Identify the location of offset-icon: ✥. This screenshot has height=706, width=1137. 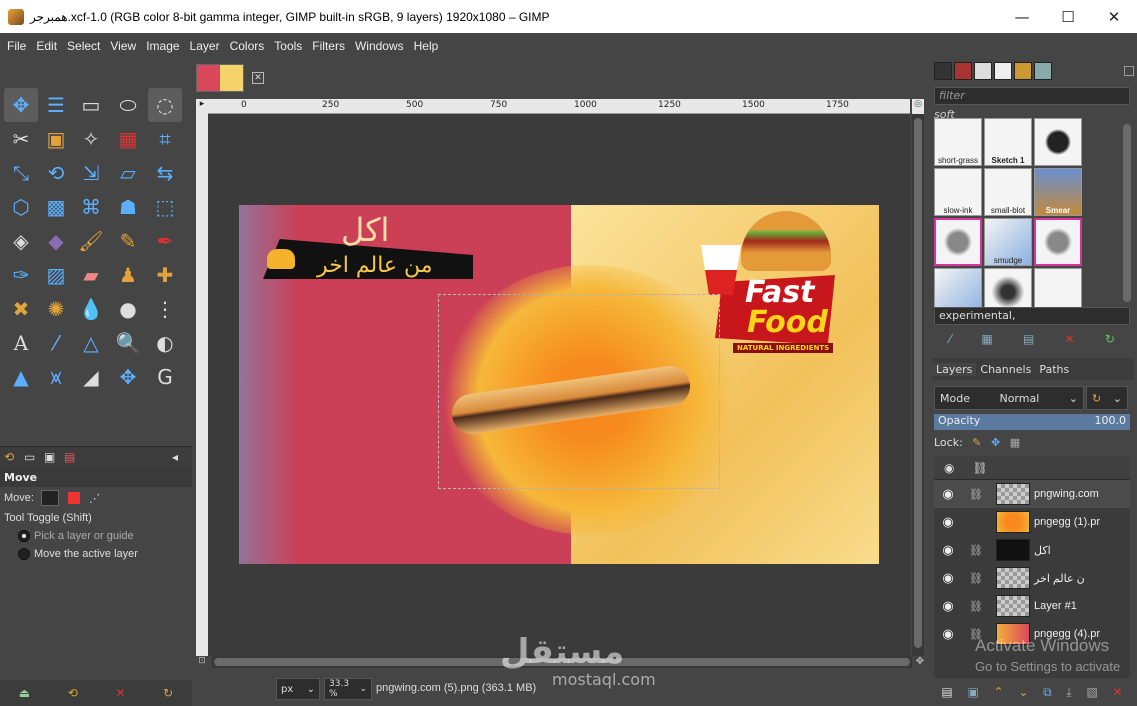
(128, 377).